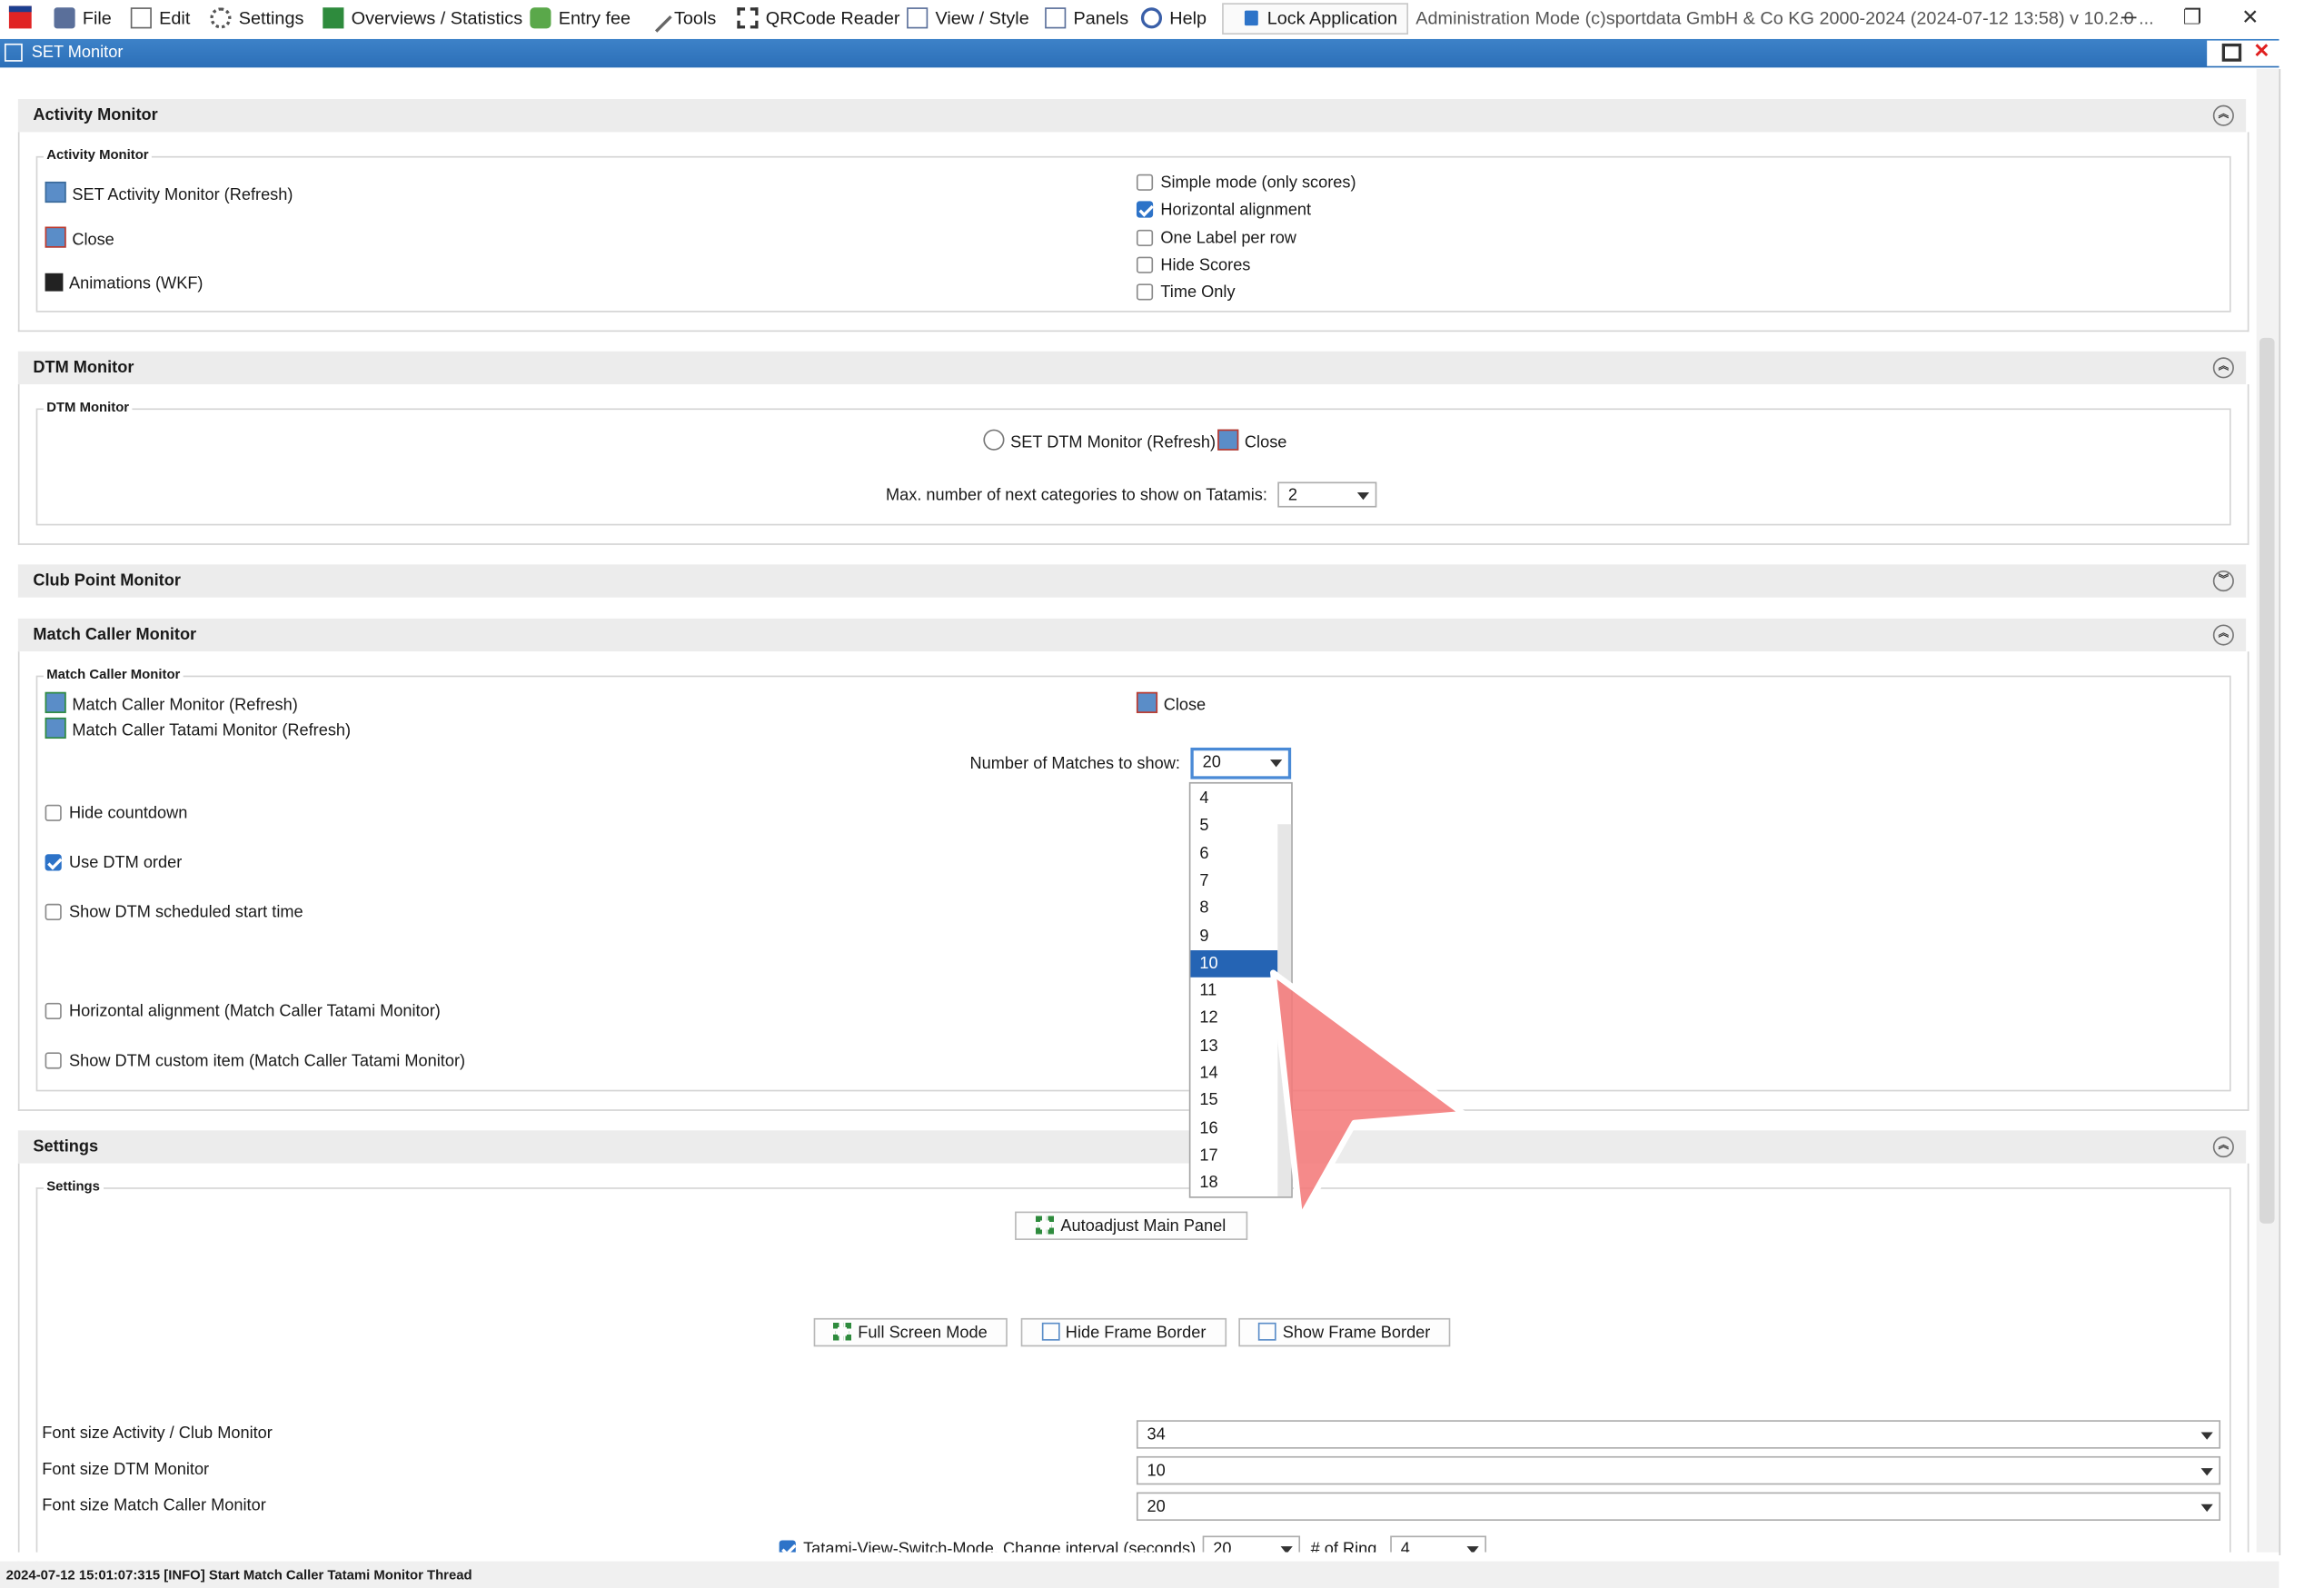 The width and height of the screenshot is (2324, 1588). I want to click on font-size-match-caller-select: 20, so click(1679, 1506).